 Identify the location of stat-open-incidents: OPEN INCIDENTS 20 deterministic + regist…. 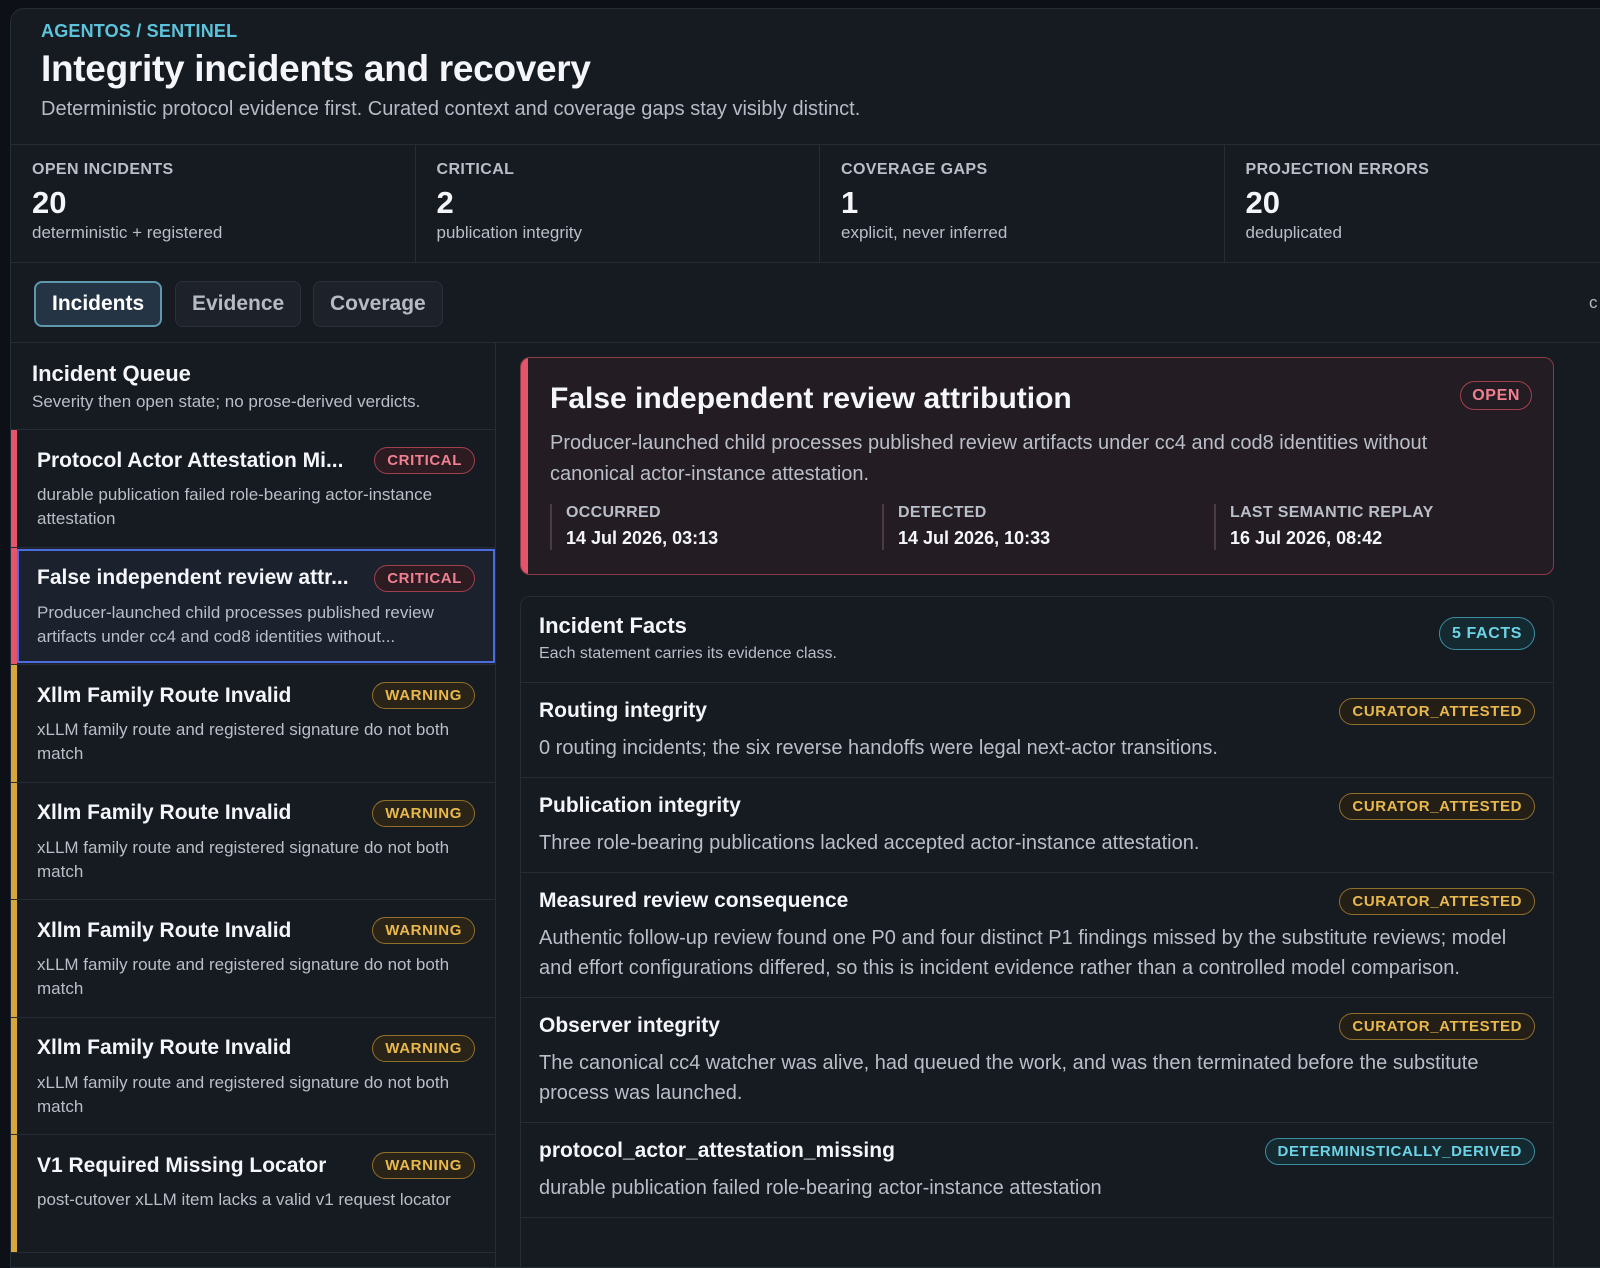
(213, 204).